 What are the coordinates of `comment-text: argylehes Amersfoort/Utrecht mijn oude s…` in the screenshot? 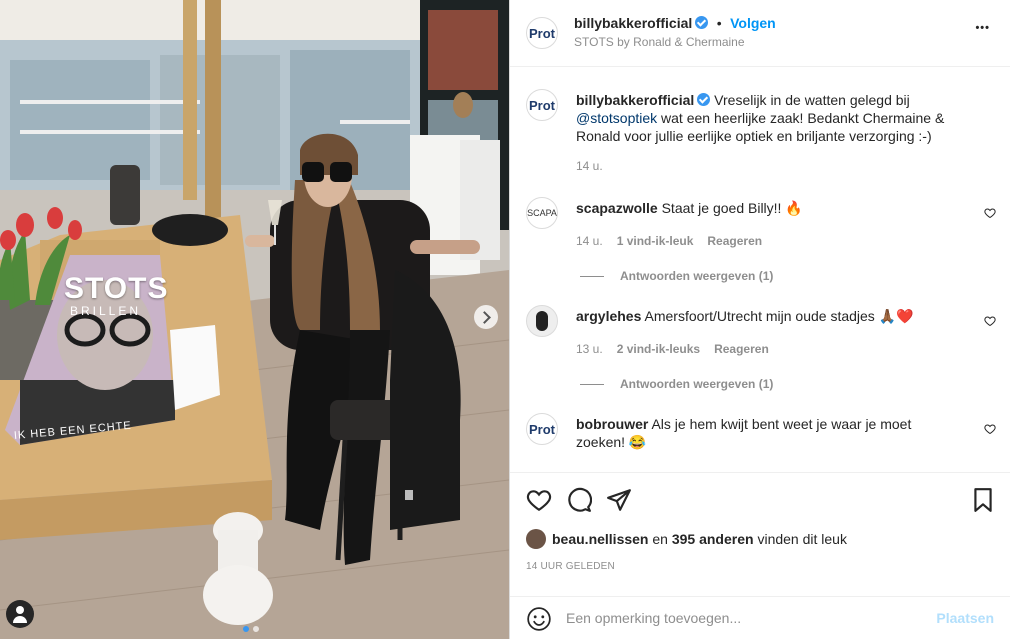 It's located at (776, 316).